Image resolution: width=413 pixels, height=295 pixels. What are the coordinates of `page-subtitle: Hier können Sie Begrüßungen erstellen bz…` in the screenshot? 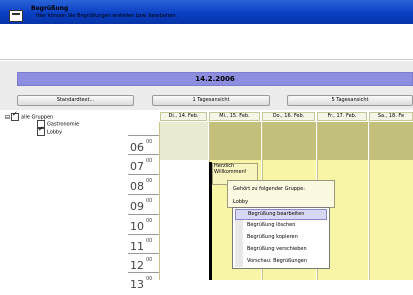 It's located at (107, 16).